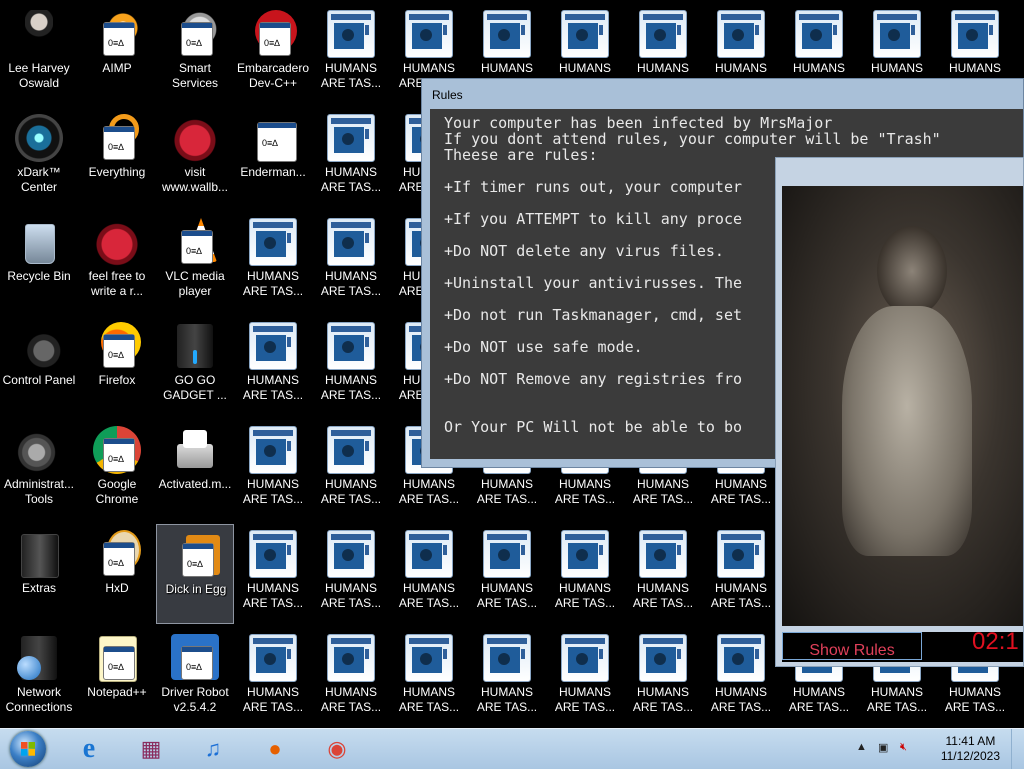  I want to click on countdown-timer: 02:1, so click(995, 641).